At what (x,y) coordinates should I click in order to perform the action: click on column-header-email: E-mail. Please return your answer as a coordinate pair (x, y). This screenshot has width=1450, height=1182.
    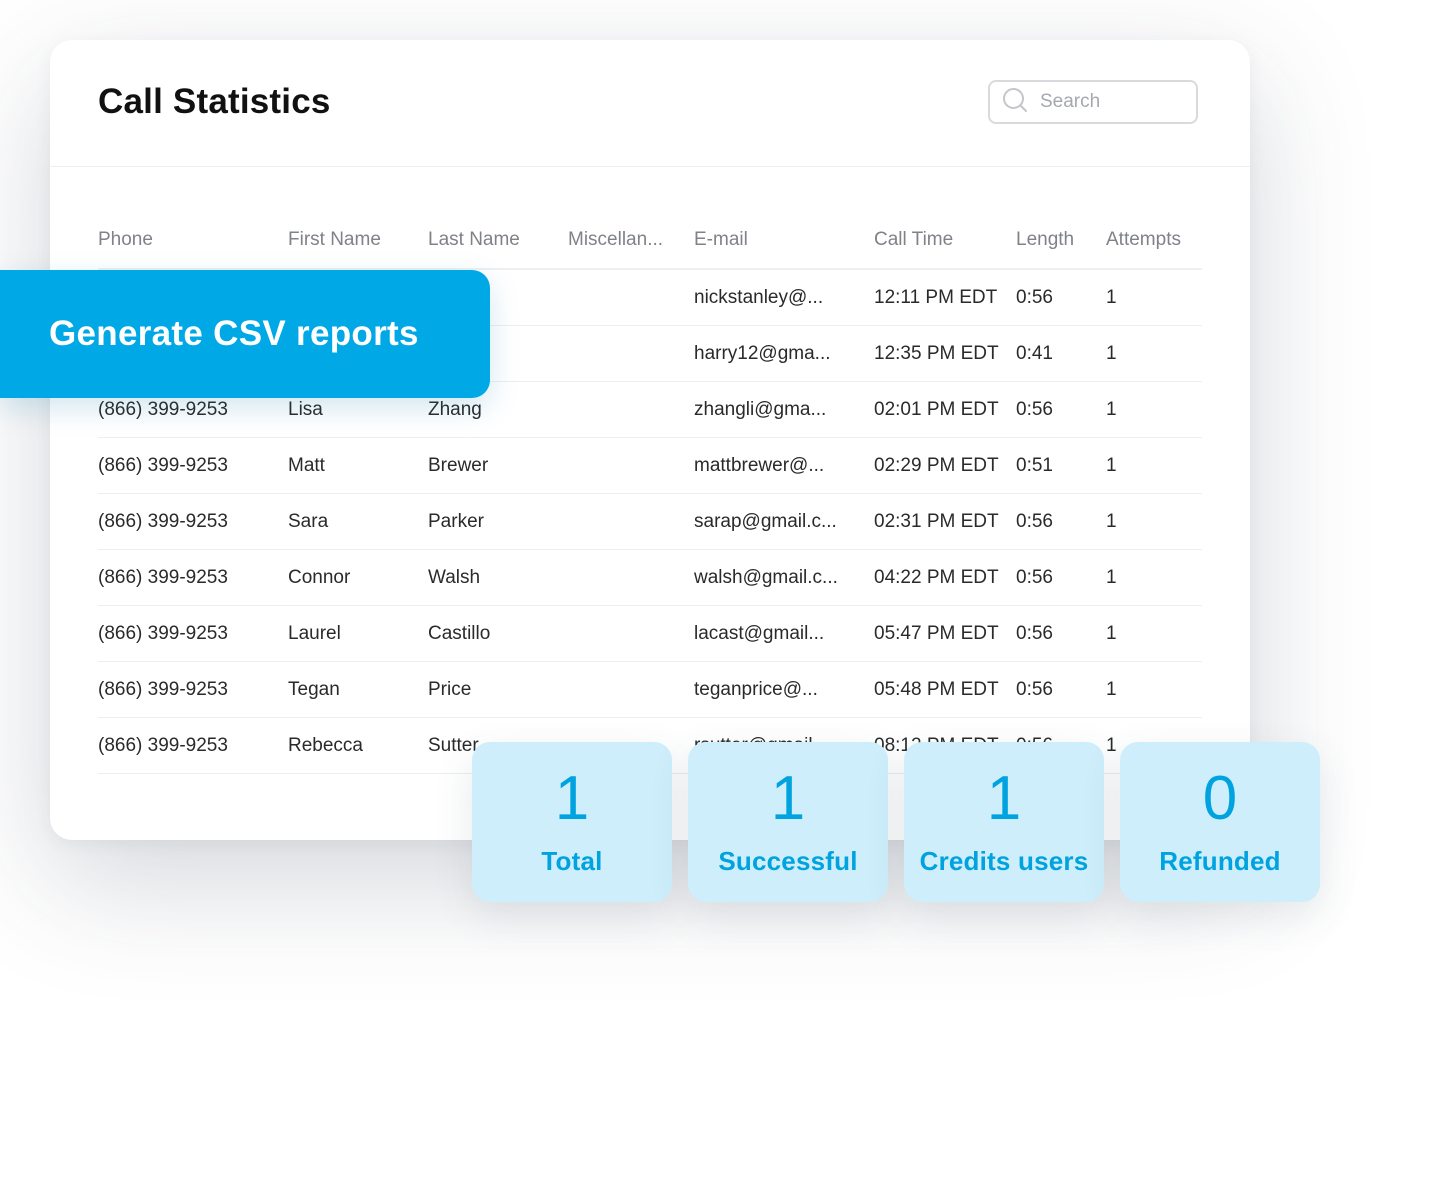
    Looking at the image, I should click on (784, 241).